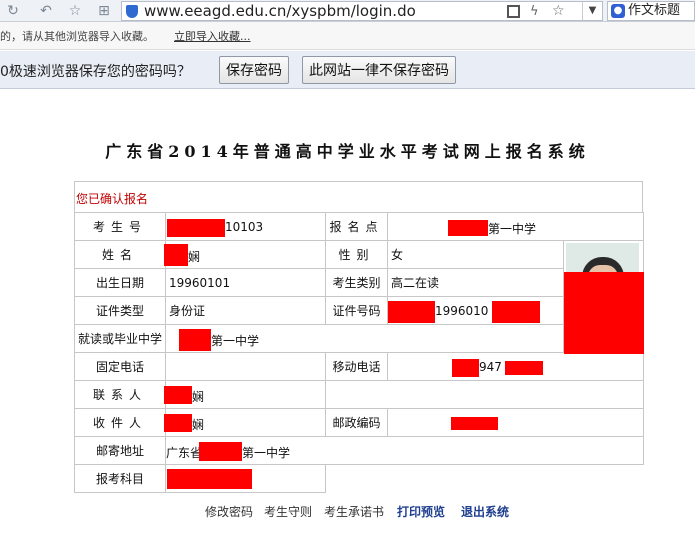 Image resolution: width=695 pixels, height=536 pixels. I want to click on change-password-link: 修改密码, so click(229, 511).